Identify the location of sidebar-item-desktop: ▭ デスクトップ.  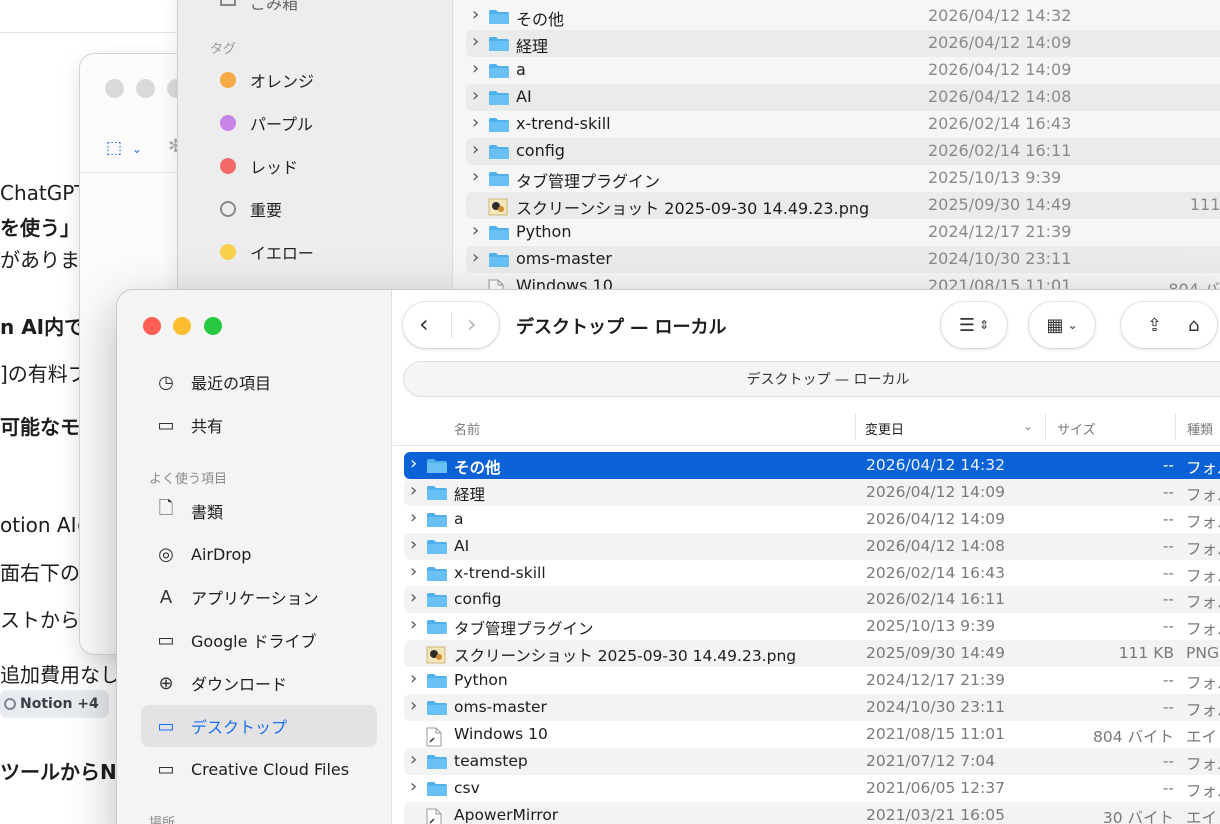
(259, 726).